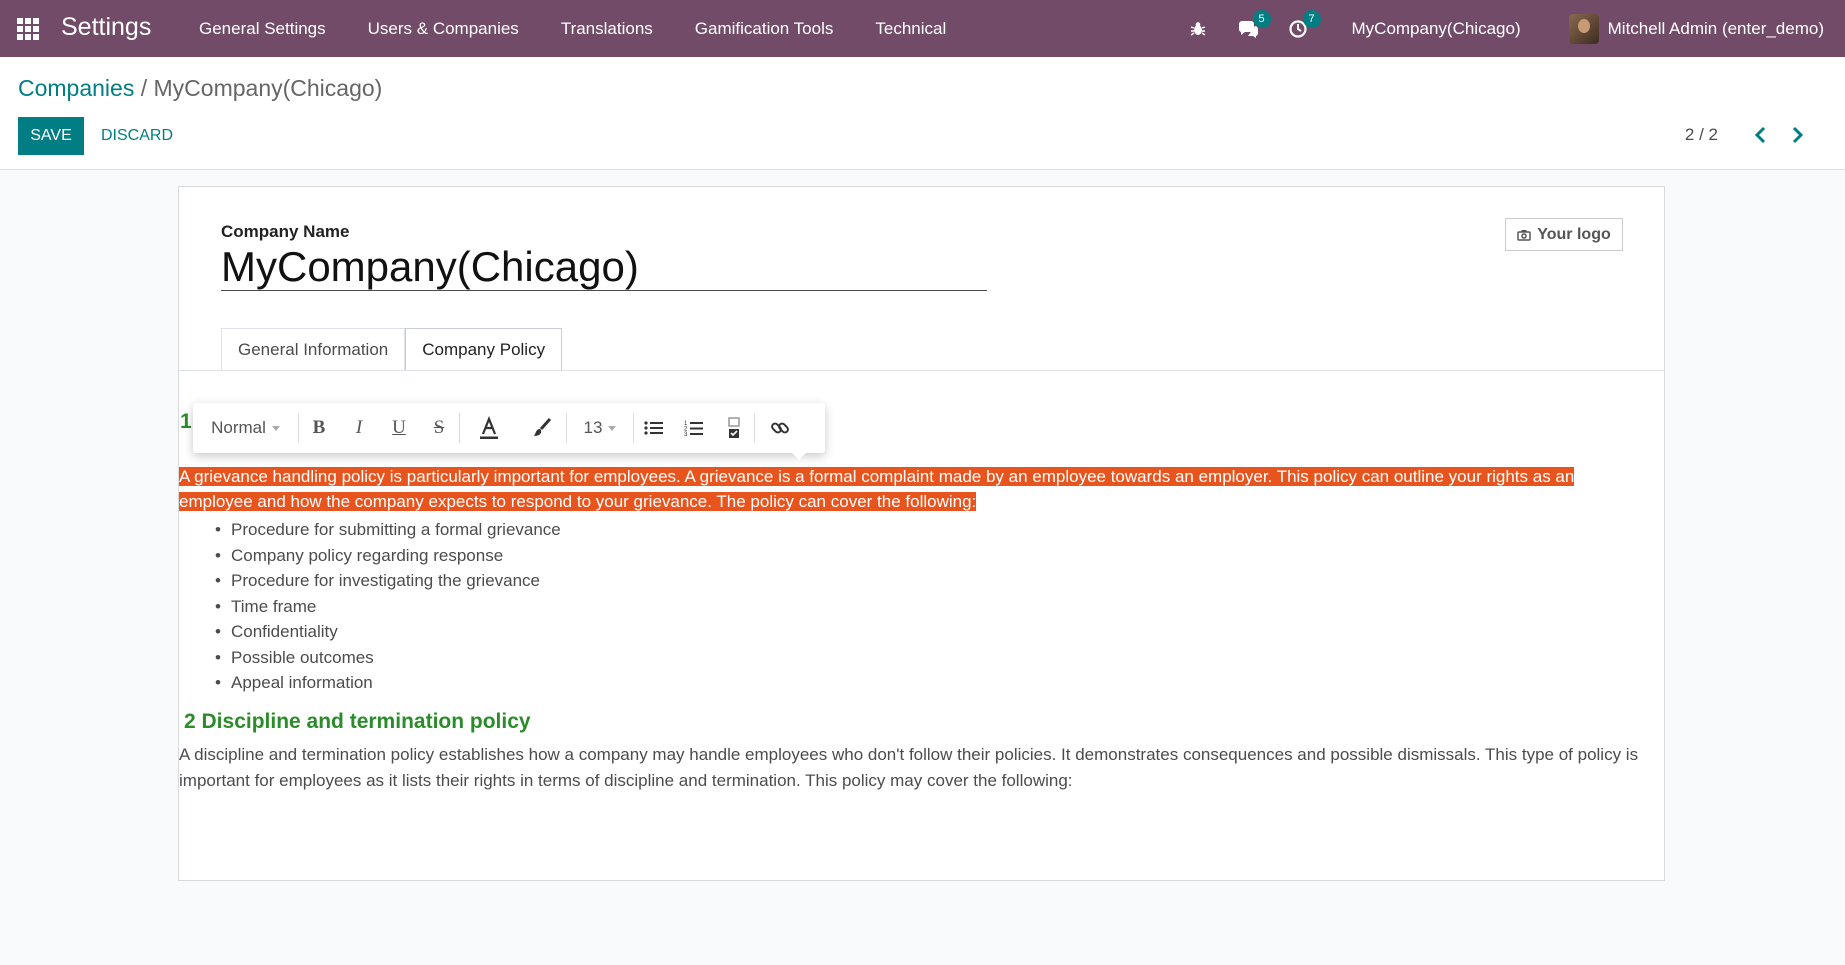 This screenshot has width=1845, height=965. Describe the element at coordinates (76, 88) in the screenshot. I see `breadcrumb-companies-link: Companies` at that location.